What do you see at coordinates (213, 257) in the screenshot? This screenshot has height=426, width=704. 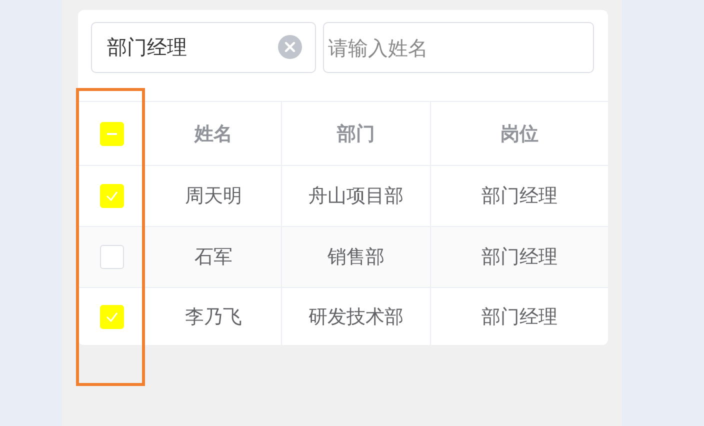 I see `table-cell-text: 石军` at bounding box center [213, 257].